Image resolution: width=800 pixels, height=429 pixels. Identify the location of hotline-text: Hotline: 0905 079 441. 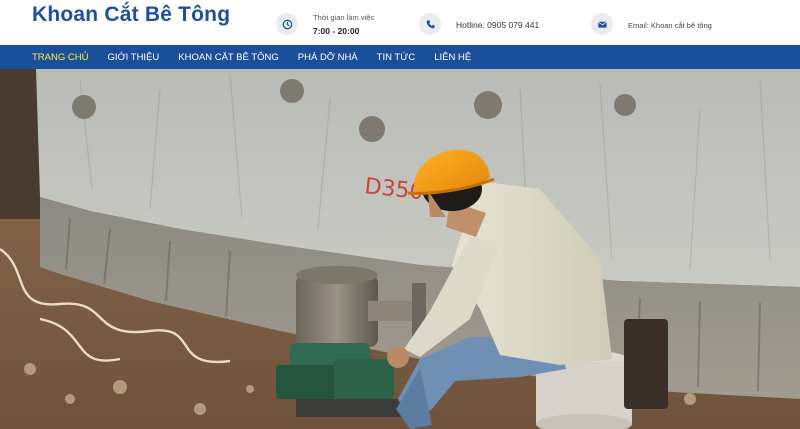
(497, 24).